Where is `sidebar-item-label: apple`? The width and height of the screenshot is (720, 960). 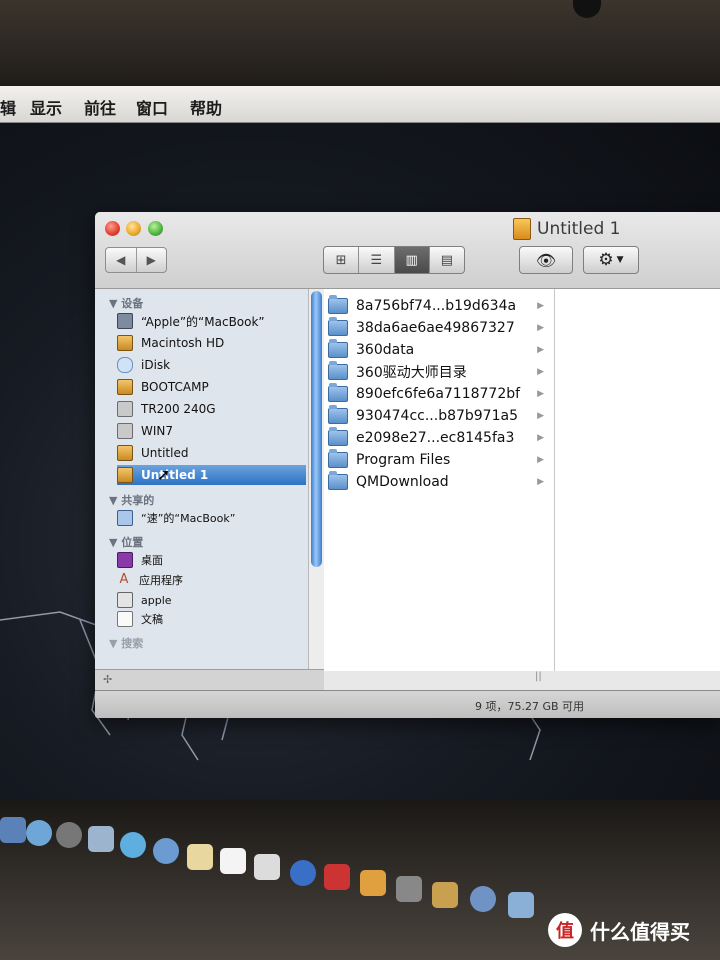
sidebar-item-label: apple is located at coordinates (156, 600).